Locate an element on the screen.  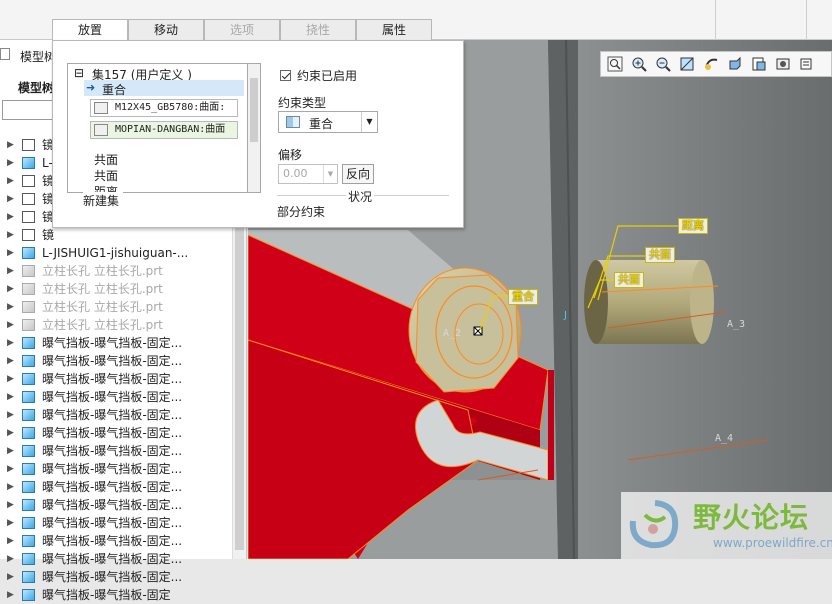
constraint-type-value: 重合 is located at coordinates (321, 124).